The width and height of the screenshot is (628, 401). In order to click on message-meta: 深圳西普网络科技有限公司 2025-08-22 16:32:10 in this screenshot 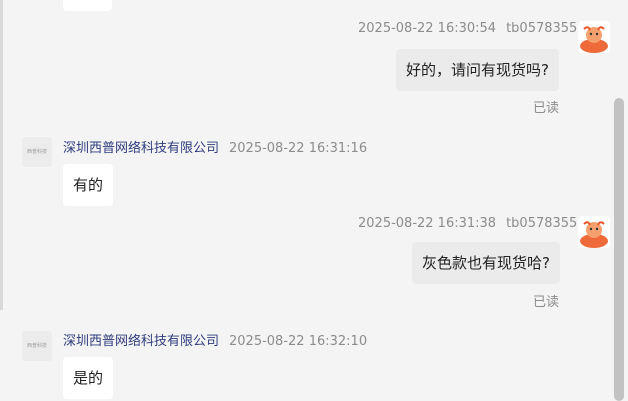, I will do `click(215, 339)`.